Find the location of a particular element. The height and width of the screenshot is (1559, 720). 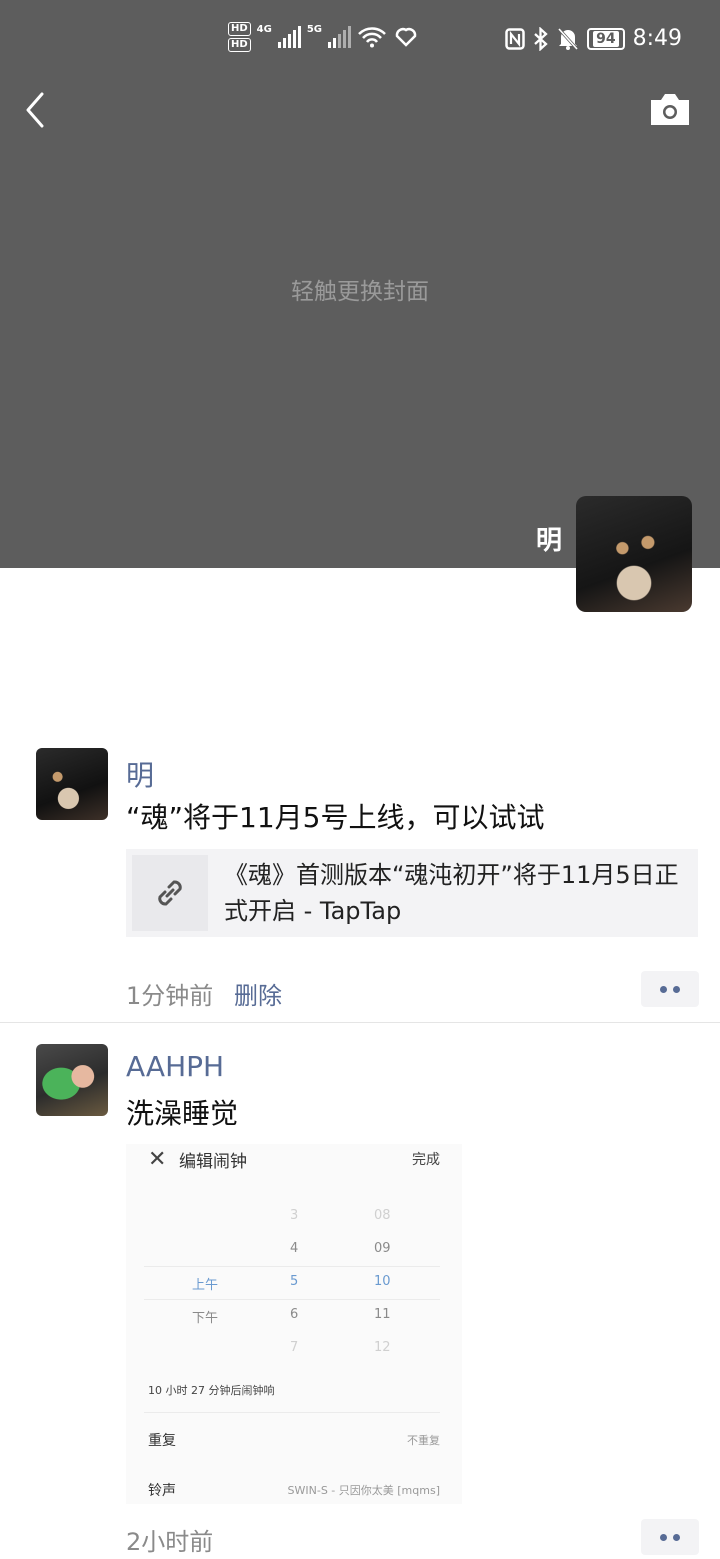

minute-option: 10 is located at coordinates (382, 1281).